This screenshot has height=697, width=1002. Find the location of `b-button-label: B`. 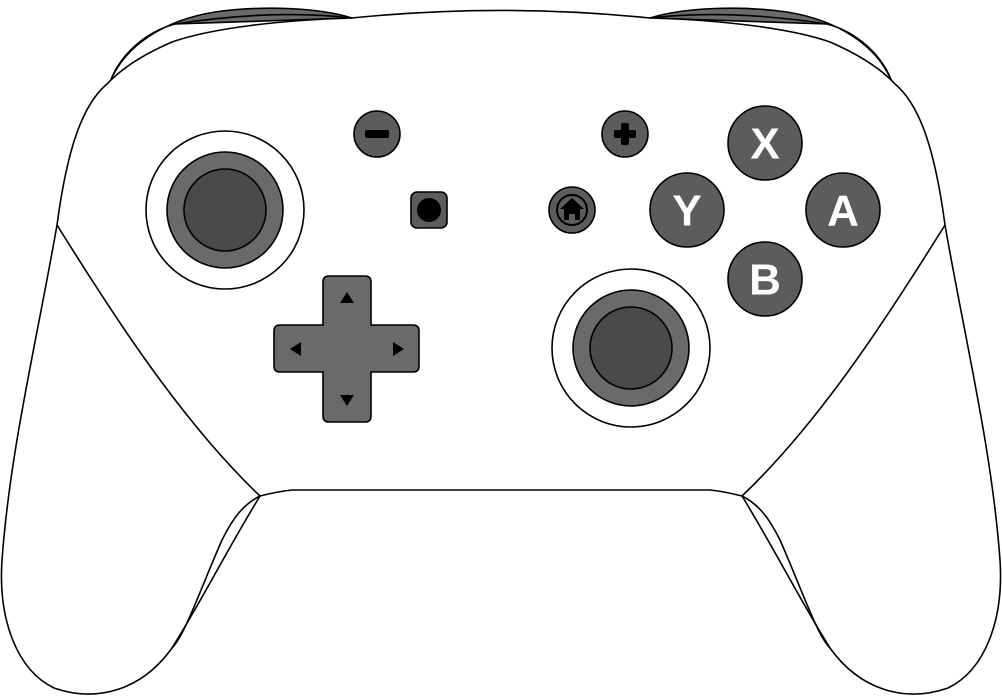

b-button-label: B is located at coordinates (765, 280).